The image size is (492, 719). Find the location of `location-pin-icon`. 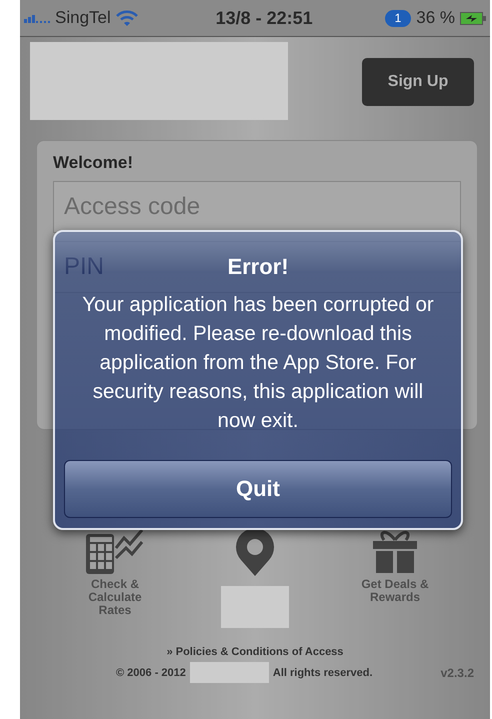

location-pin-icon is located at coordinates (255, 552).